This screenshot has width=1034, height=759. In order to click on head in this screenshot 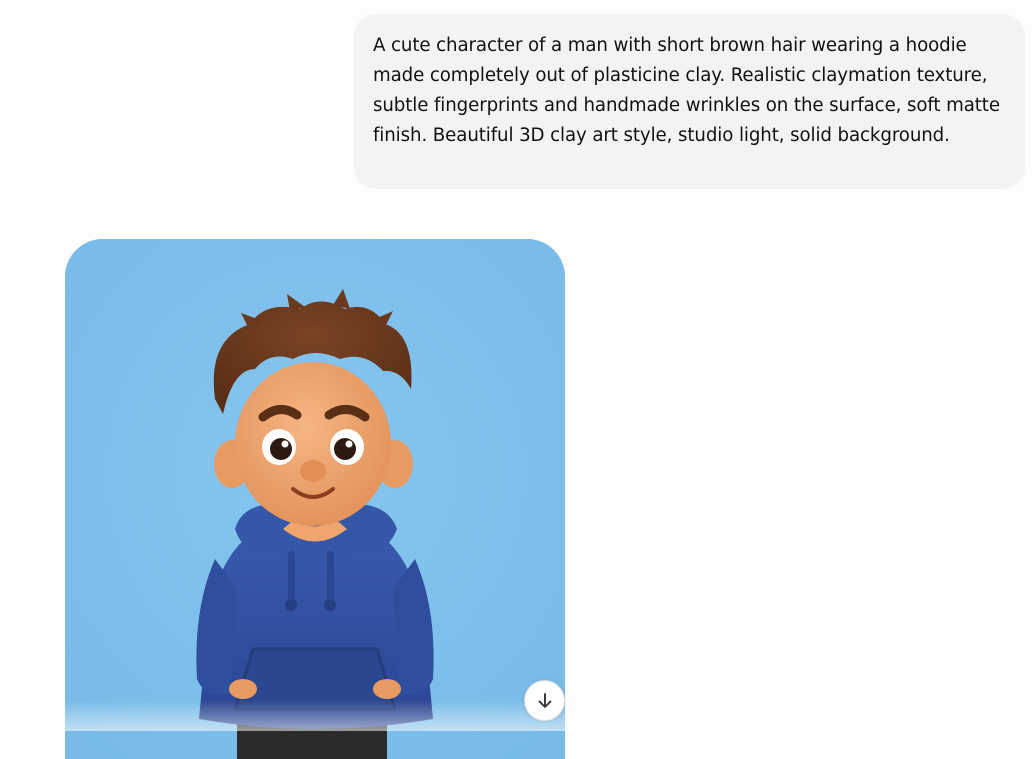, I will do `click(313, 444)`.